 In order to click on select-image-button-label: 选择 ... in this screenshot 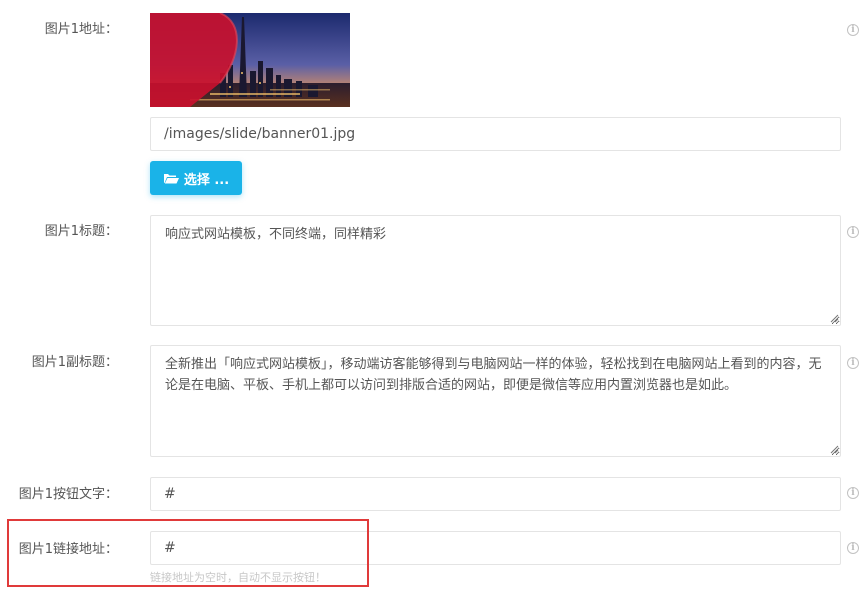, I will do `click(206, 180)`.